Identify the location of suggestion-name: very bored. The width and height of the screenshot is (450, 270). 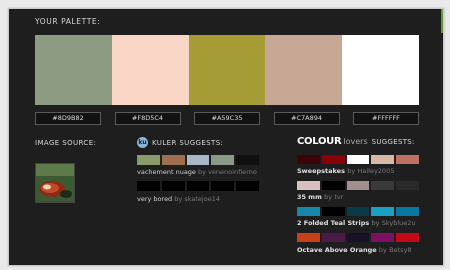
(154, 199).